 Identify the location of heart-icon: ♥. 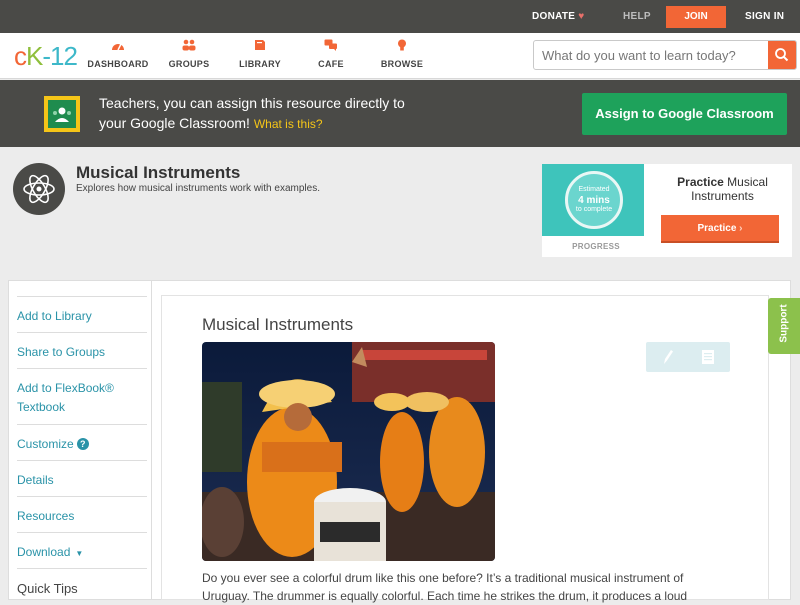
(581, 16).